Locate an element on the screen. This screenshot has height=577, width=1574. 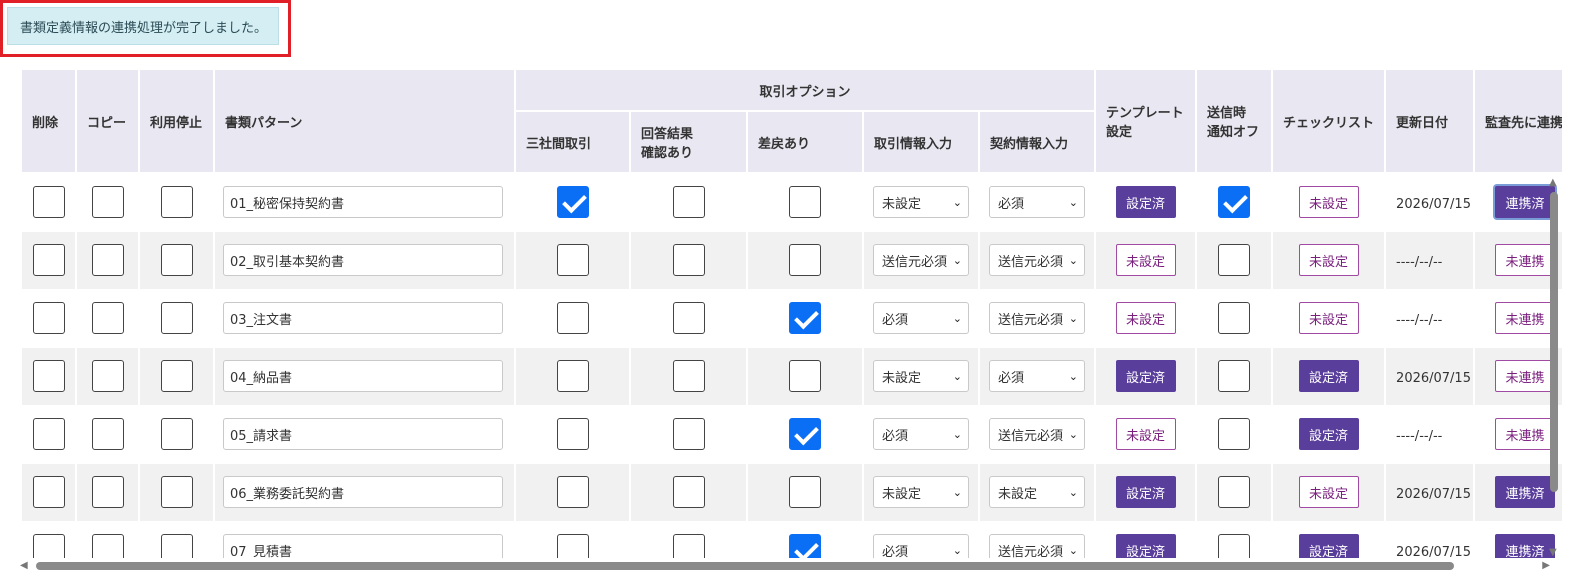
vertical-scroll-thumb is located at coordinates (1554, 342).